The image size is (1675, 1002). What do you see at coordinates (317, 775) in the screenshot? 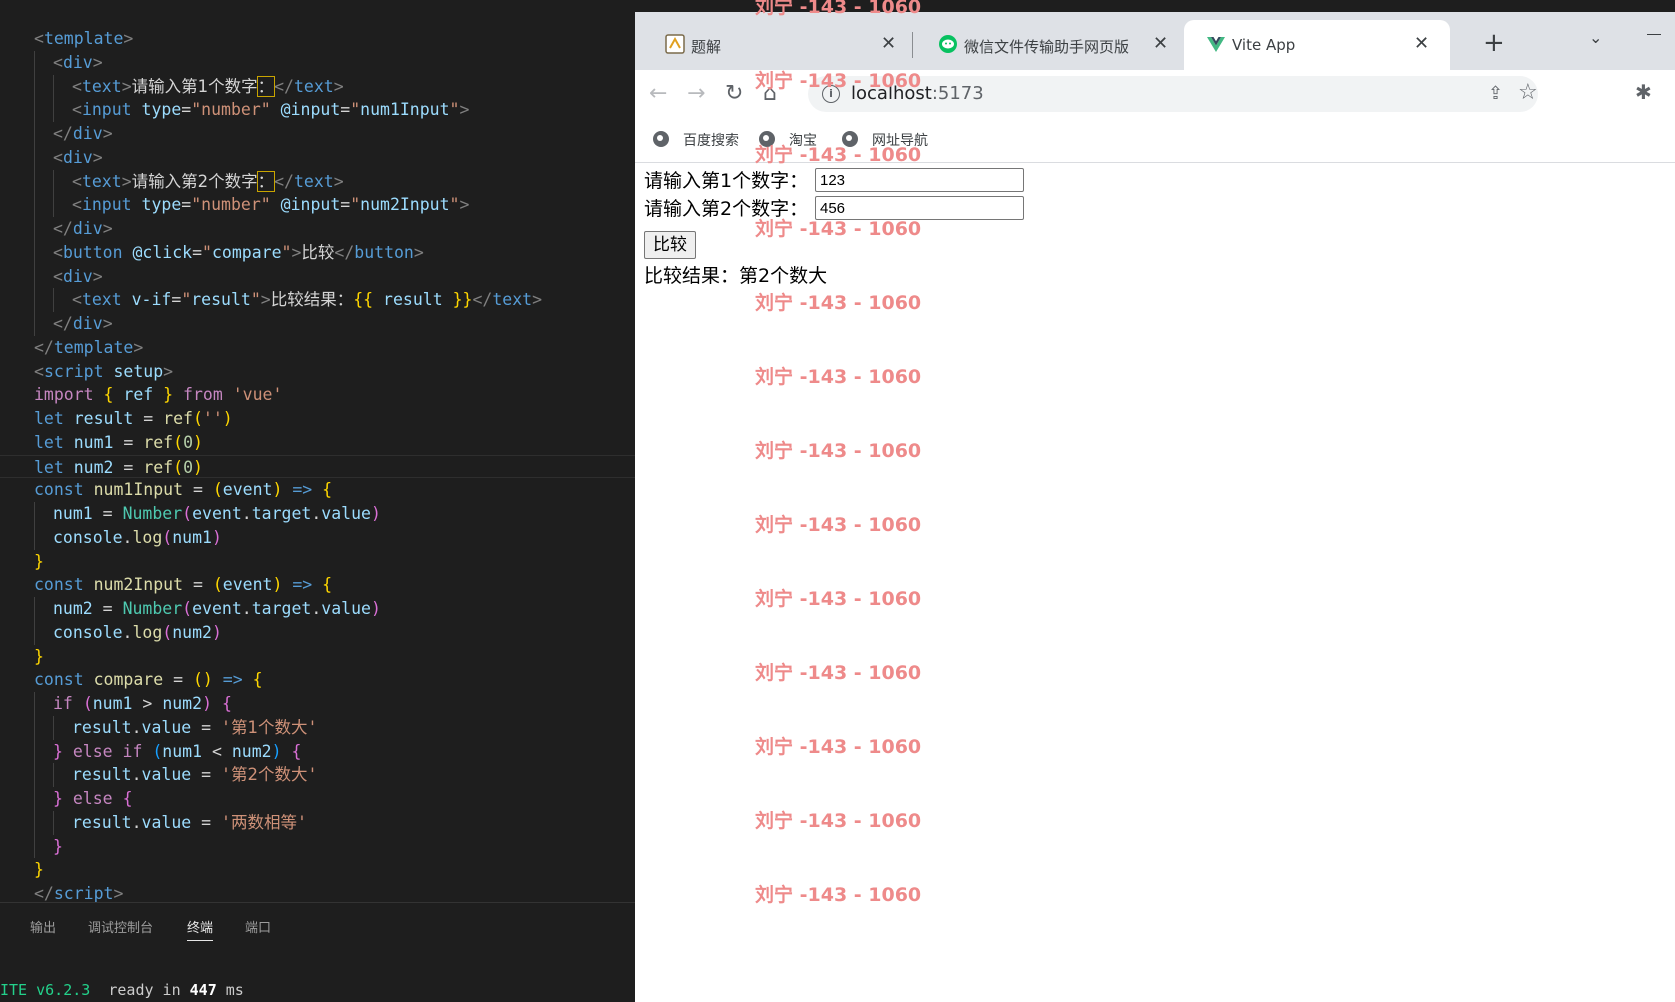
I see `code-line: result.value = '第2个数大'` at bounding box center [317, 775].